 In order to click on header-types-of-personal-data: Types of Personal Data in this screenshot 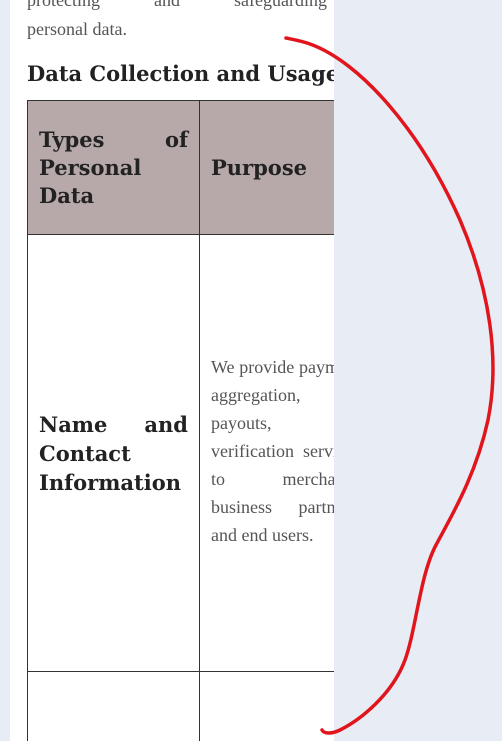, I will do `click(113, 167)`.